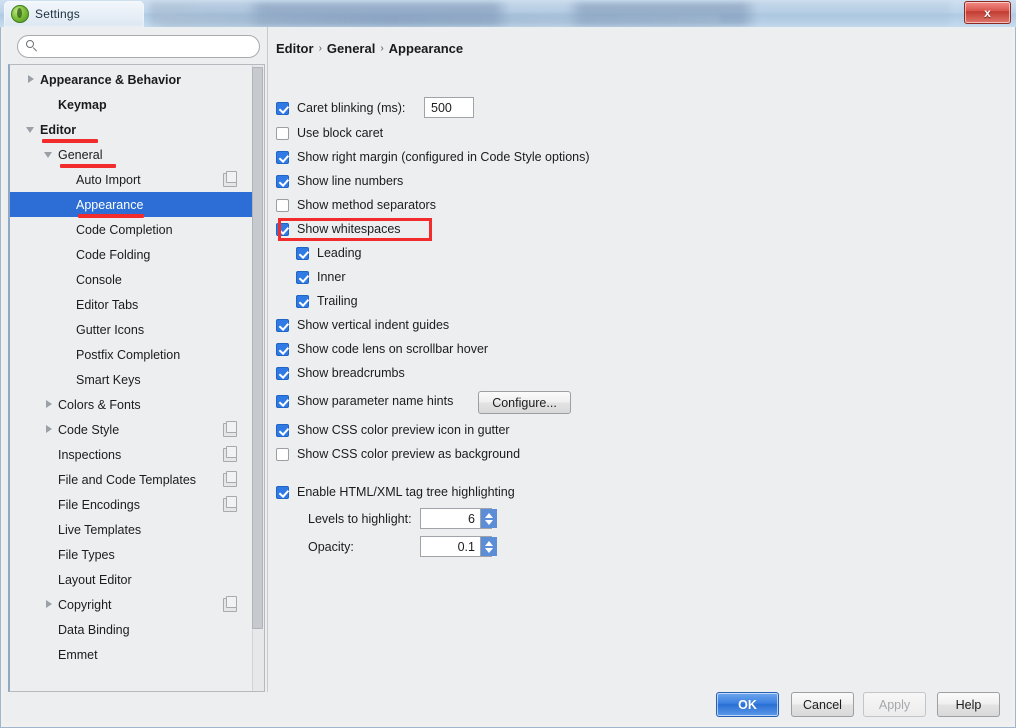 The image size is (1016, 728). I want to click on option-inner: Inner, so click(321, 277).